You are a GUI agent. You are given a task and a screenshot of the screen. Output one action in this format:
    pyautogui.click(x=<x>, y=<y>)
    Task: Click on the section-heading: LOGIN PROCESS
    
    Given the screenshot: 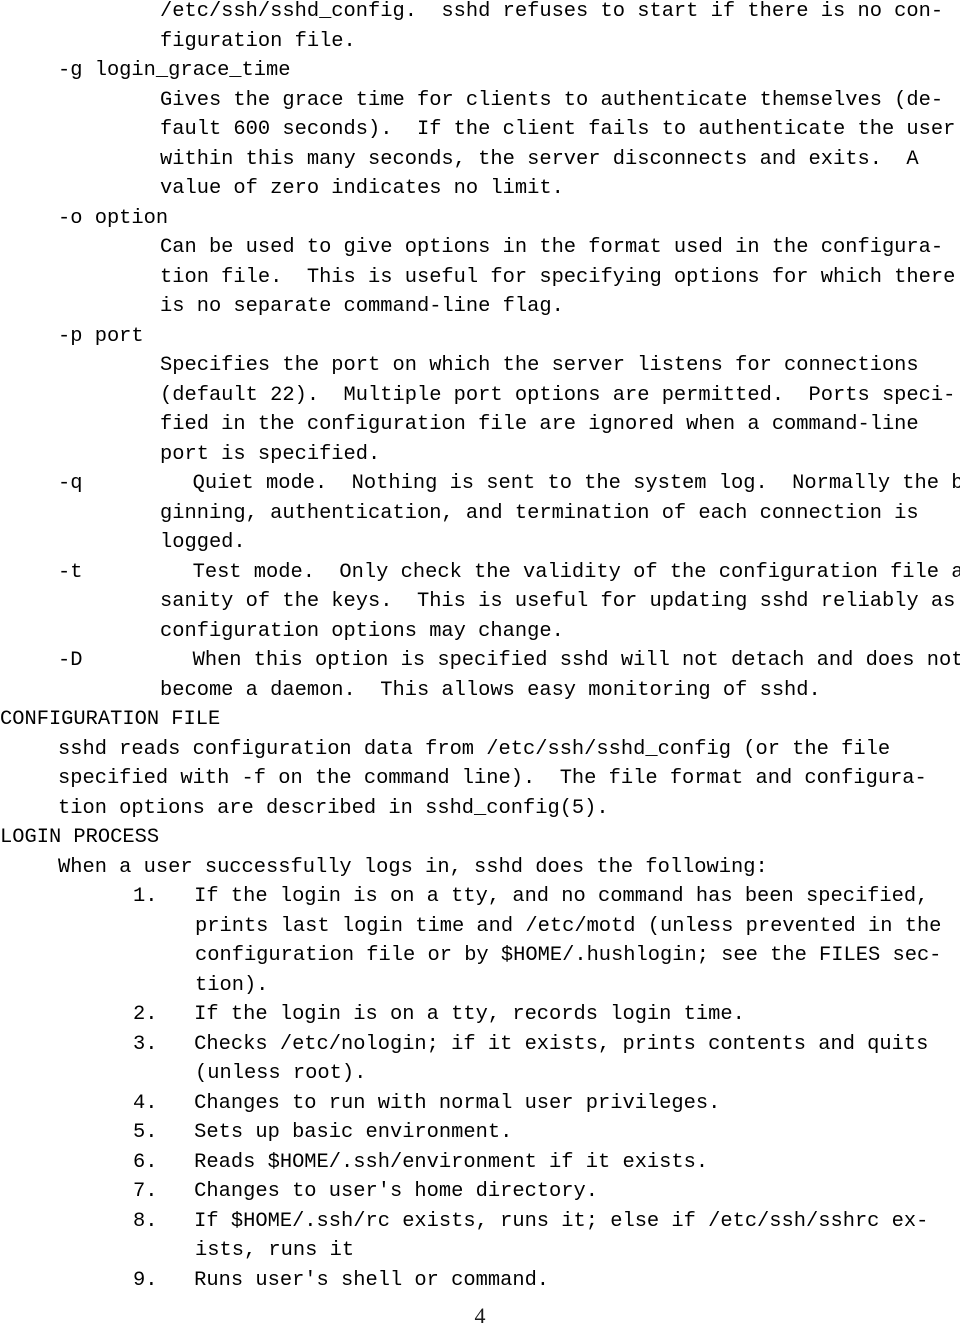 What is the action you would take?
    pyautogui.click(x=80, y=837)
    